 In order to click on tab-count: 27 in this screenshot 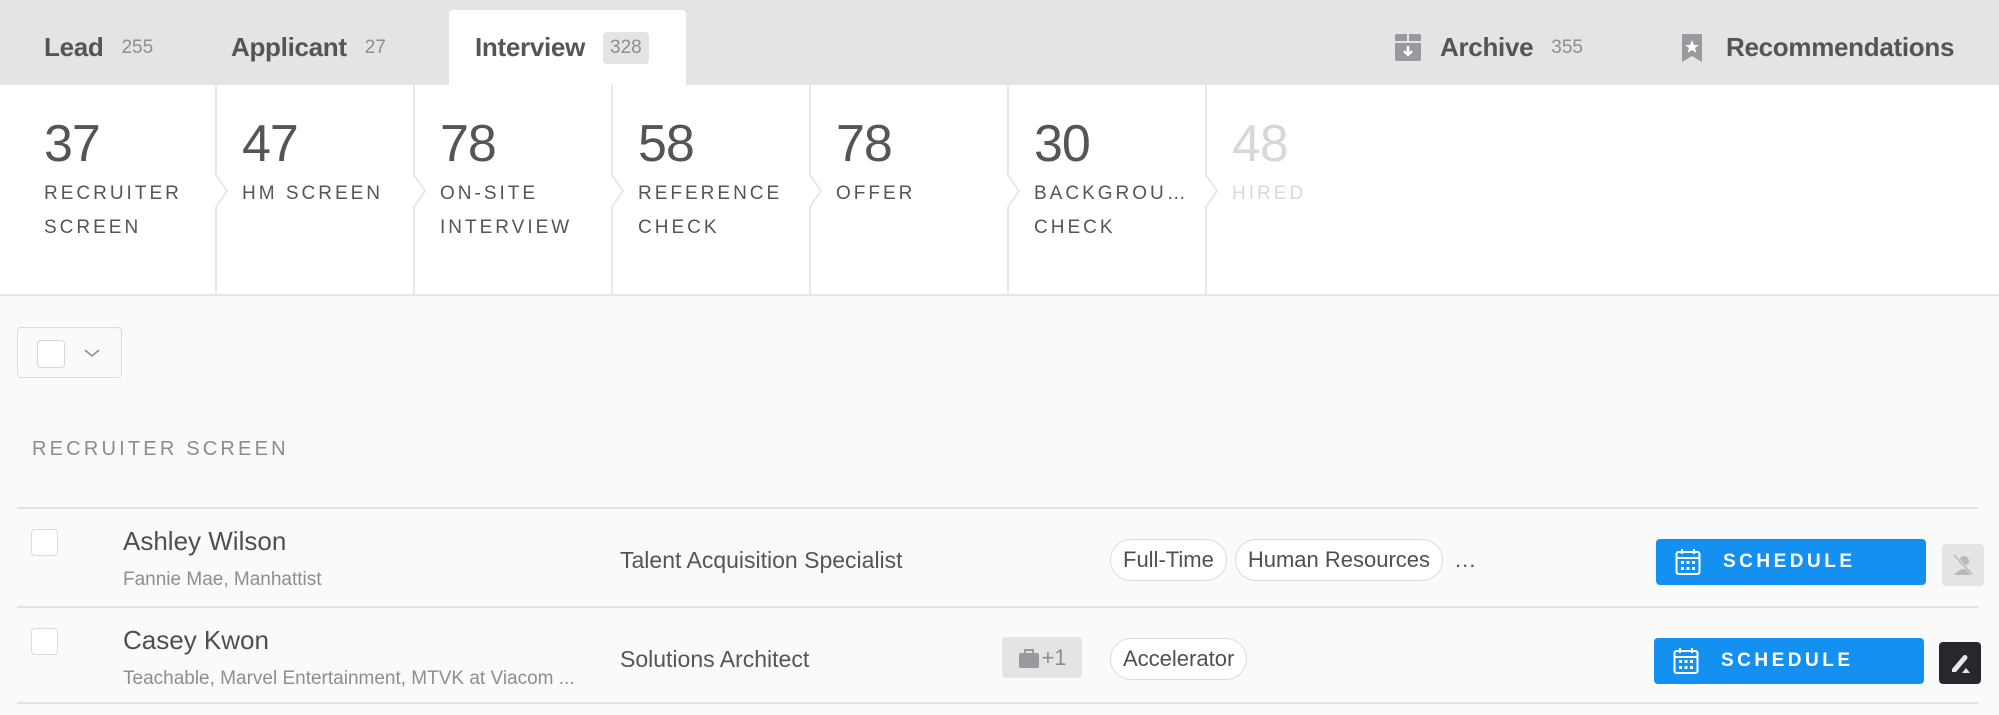, I will do `click(375, 47)`.